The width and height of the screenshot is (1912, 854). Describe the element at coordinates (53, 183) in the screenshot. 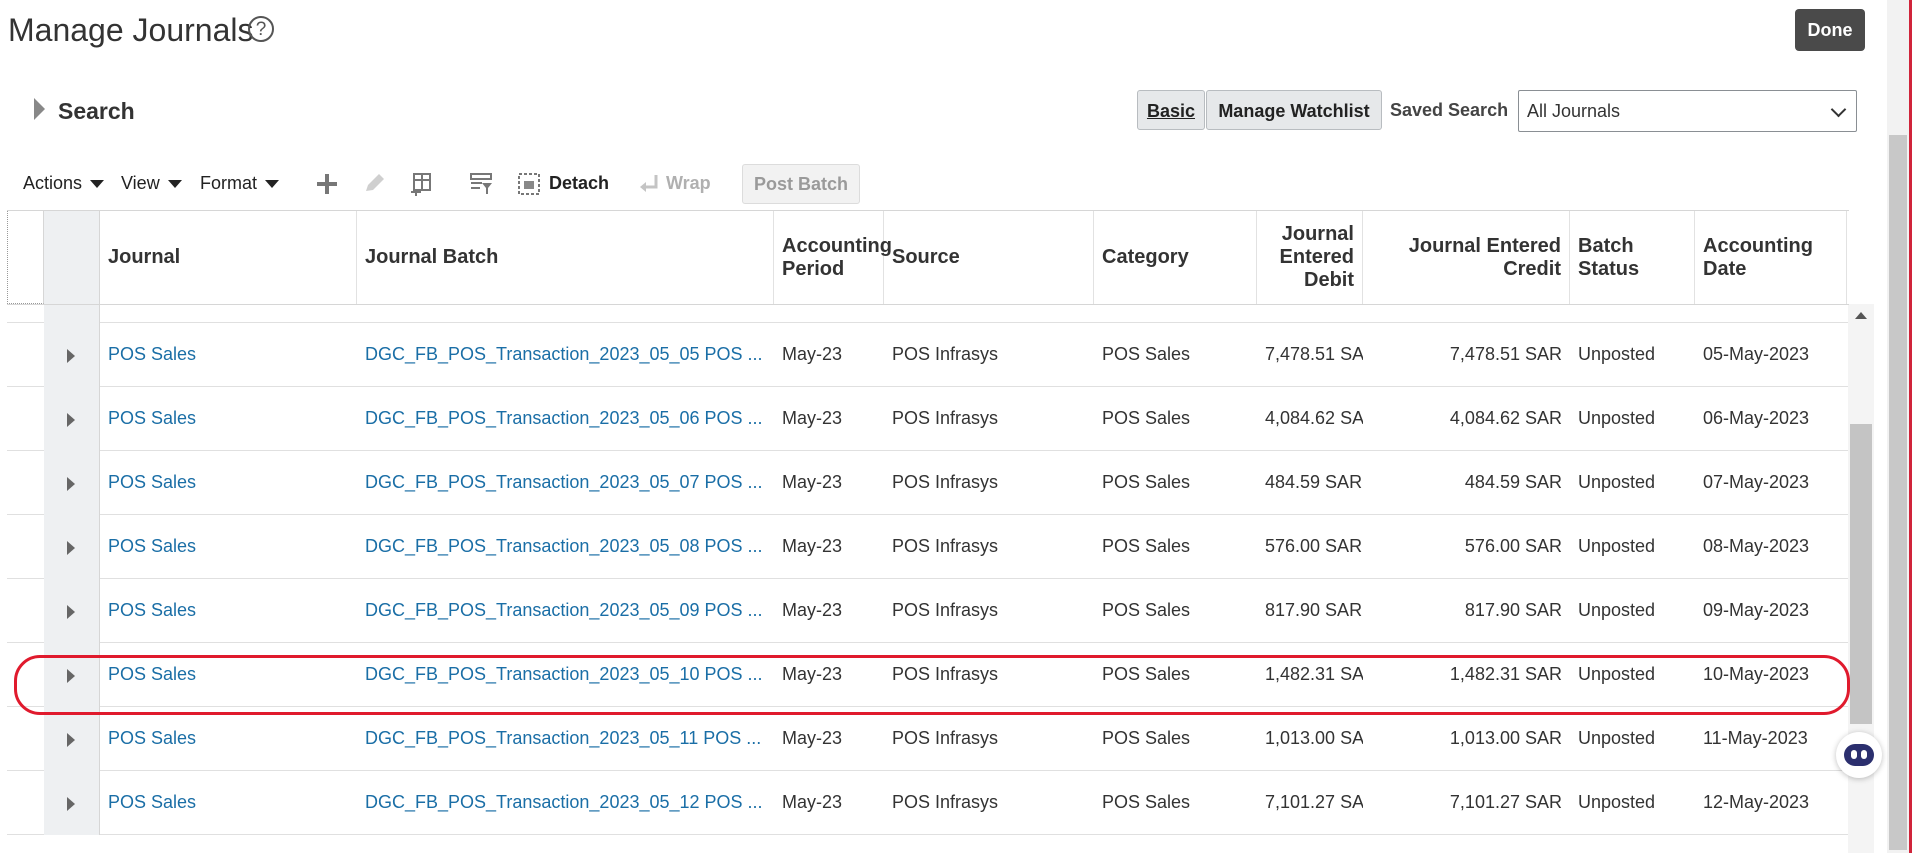

I see `actions-menu-label: Actions` at that location.